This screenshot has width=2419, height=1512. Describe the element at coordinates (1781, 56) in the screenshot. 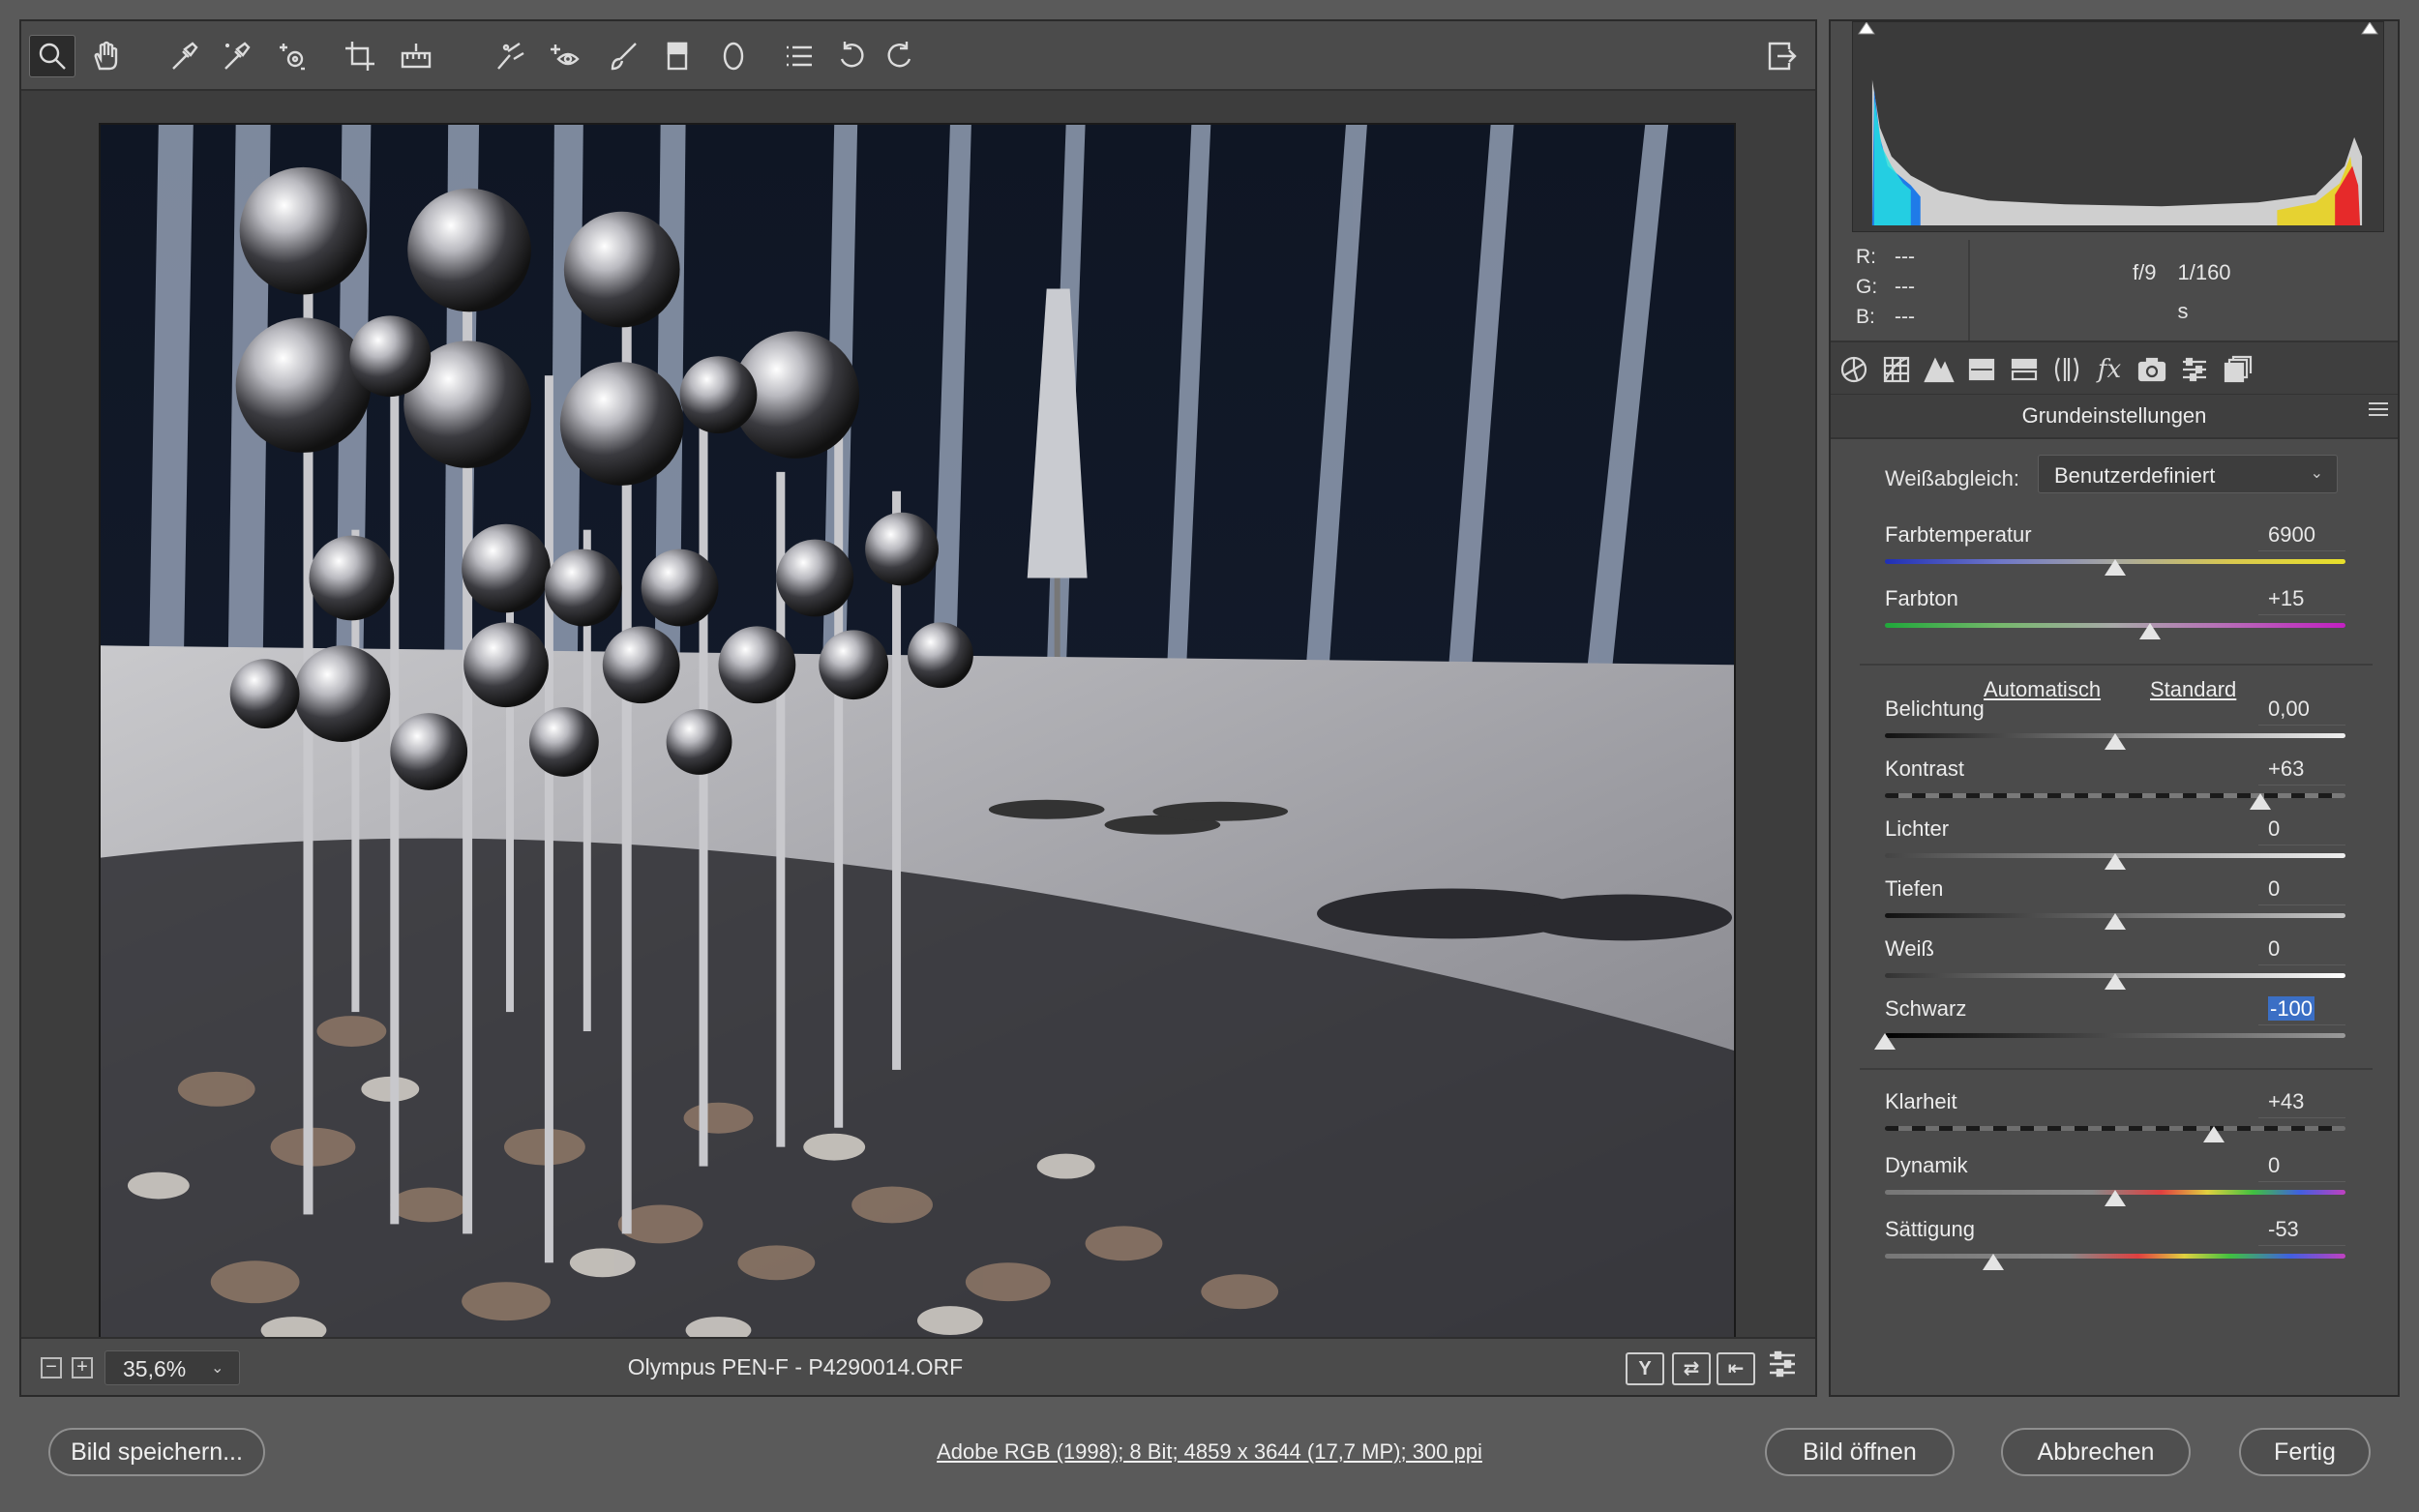

I see `open-preferences-icon` at that location.